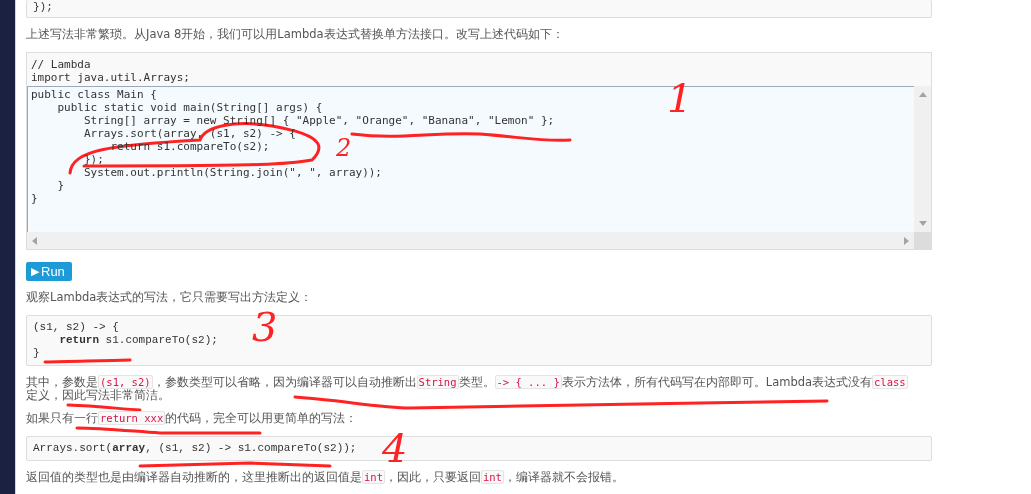 The height and width of the screenshot is (494, 1031). Describe the element at coordinates (61, 64) in the screenshot. I see `code-line: // Lambda` at that location.